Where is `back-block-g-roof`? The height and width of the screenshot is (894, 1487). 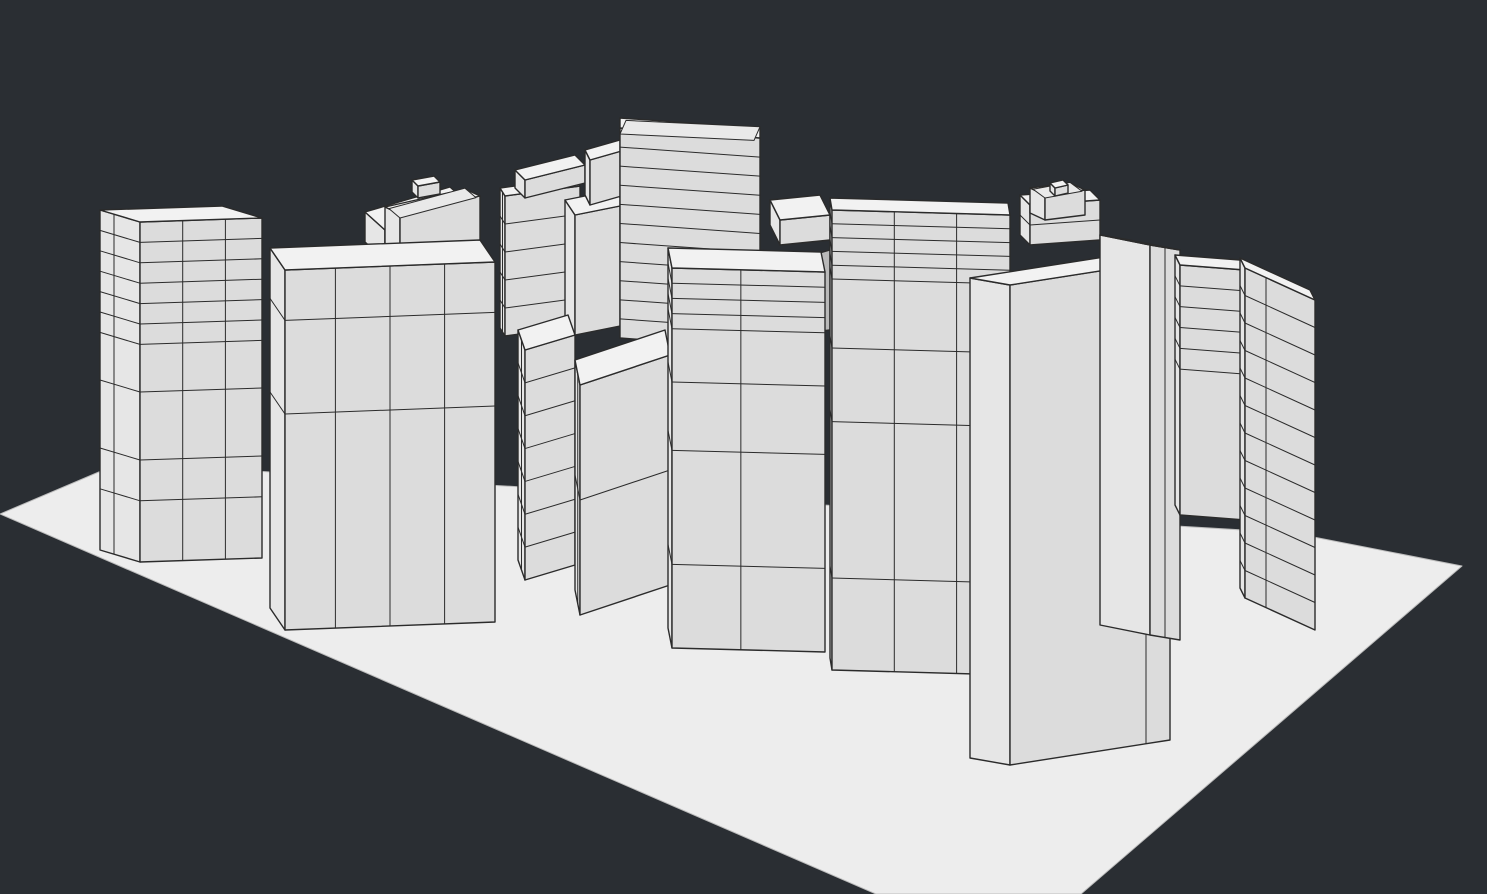 back-block-g-roof is located at coordinates (800, 207).